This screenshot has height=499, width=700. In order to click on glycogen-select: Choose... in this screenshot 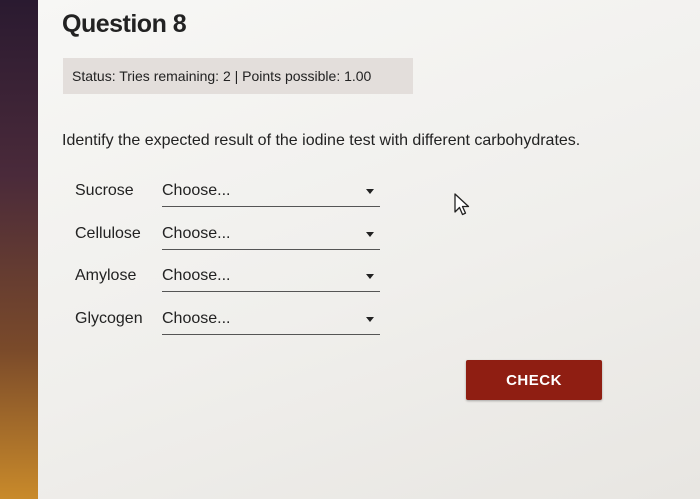, I will do `click(271, 321)`.